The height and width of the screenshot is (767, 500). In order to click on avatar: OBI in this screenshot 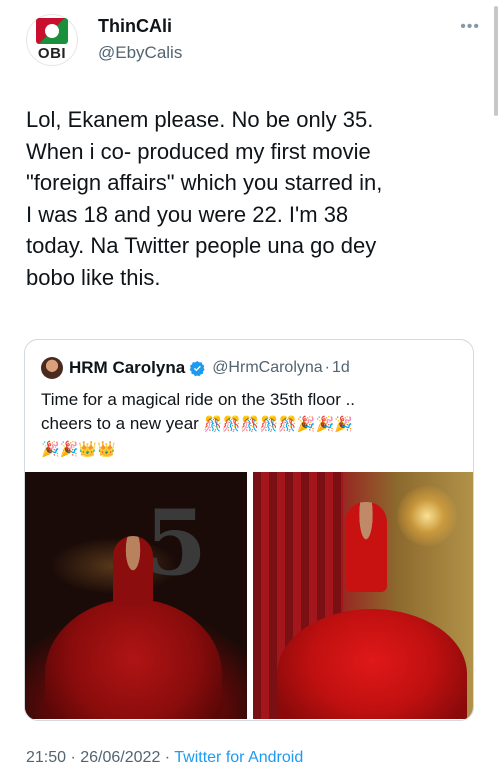, I will do `click(52, 40)`.